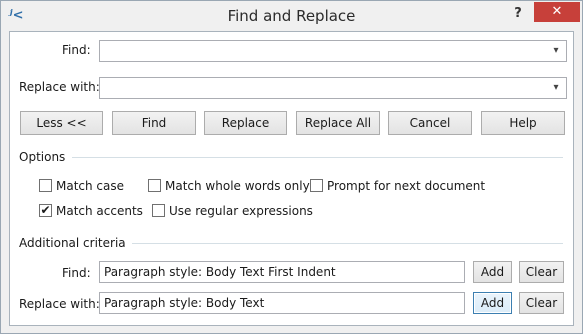 The width and height of the screenshot is (583, 334). I want to click on options-divider, so click(317, 157).